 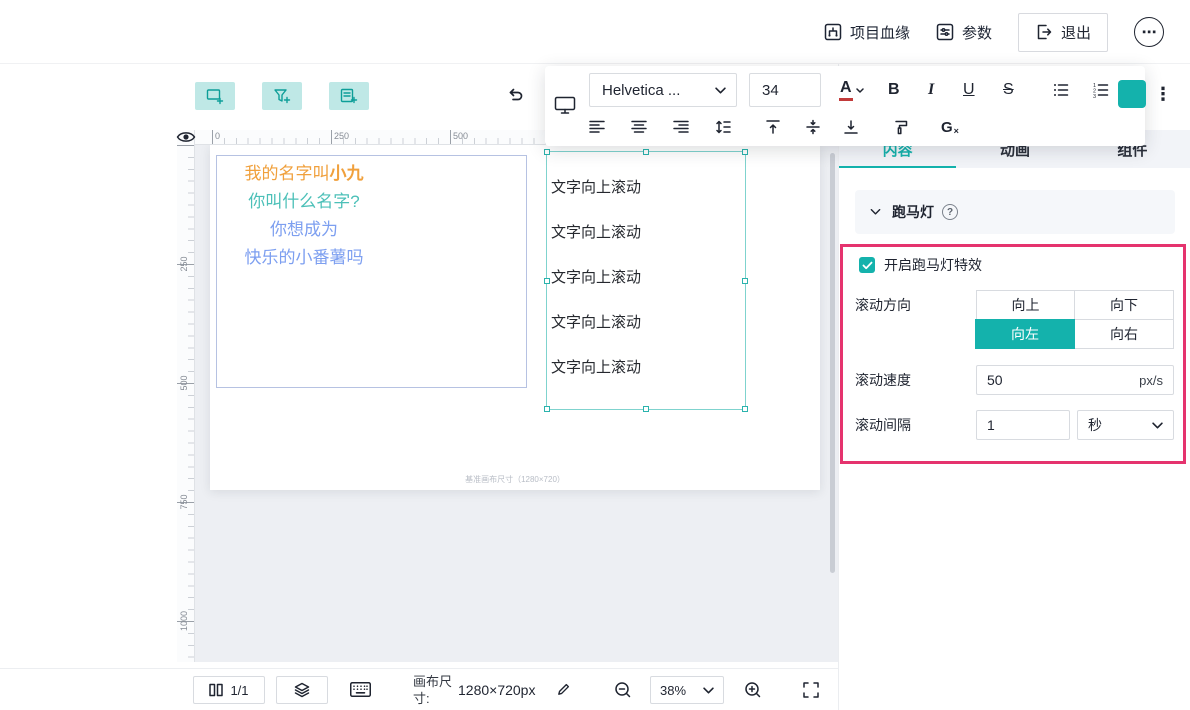 What do you see at coordinates (867, 32) in the screenshot?
I see `project-lineage-button: 项目血缘` at bounding box center [867, 32].